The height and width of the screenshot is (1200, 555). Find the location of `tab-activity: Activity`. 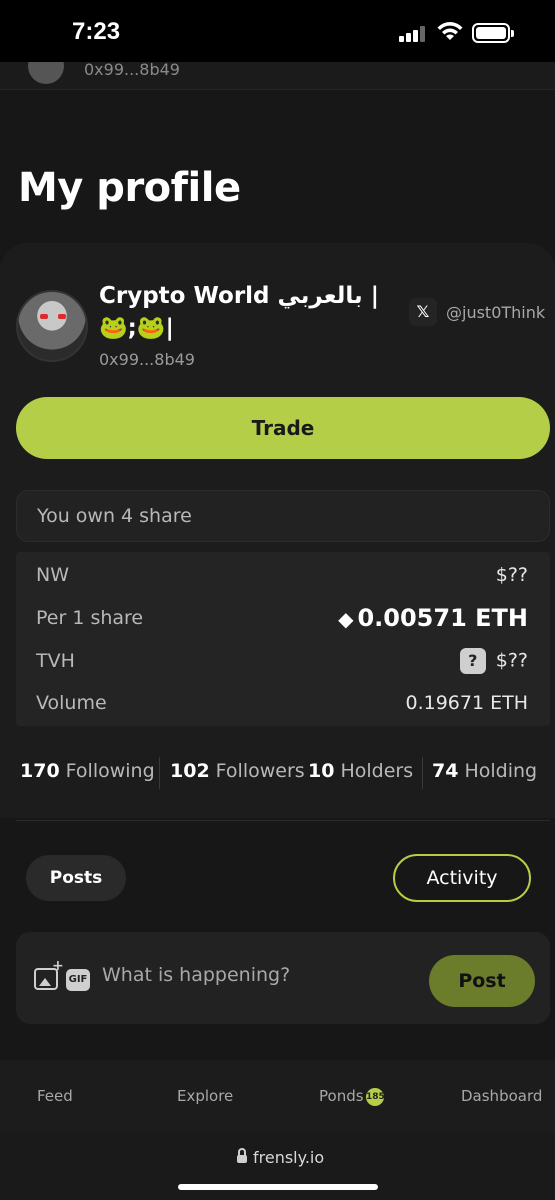

tab-activity: Activity is located at coordinates (462, 878).